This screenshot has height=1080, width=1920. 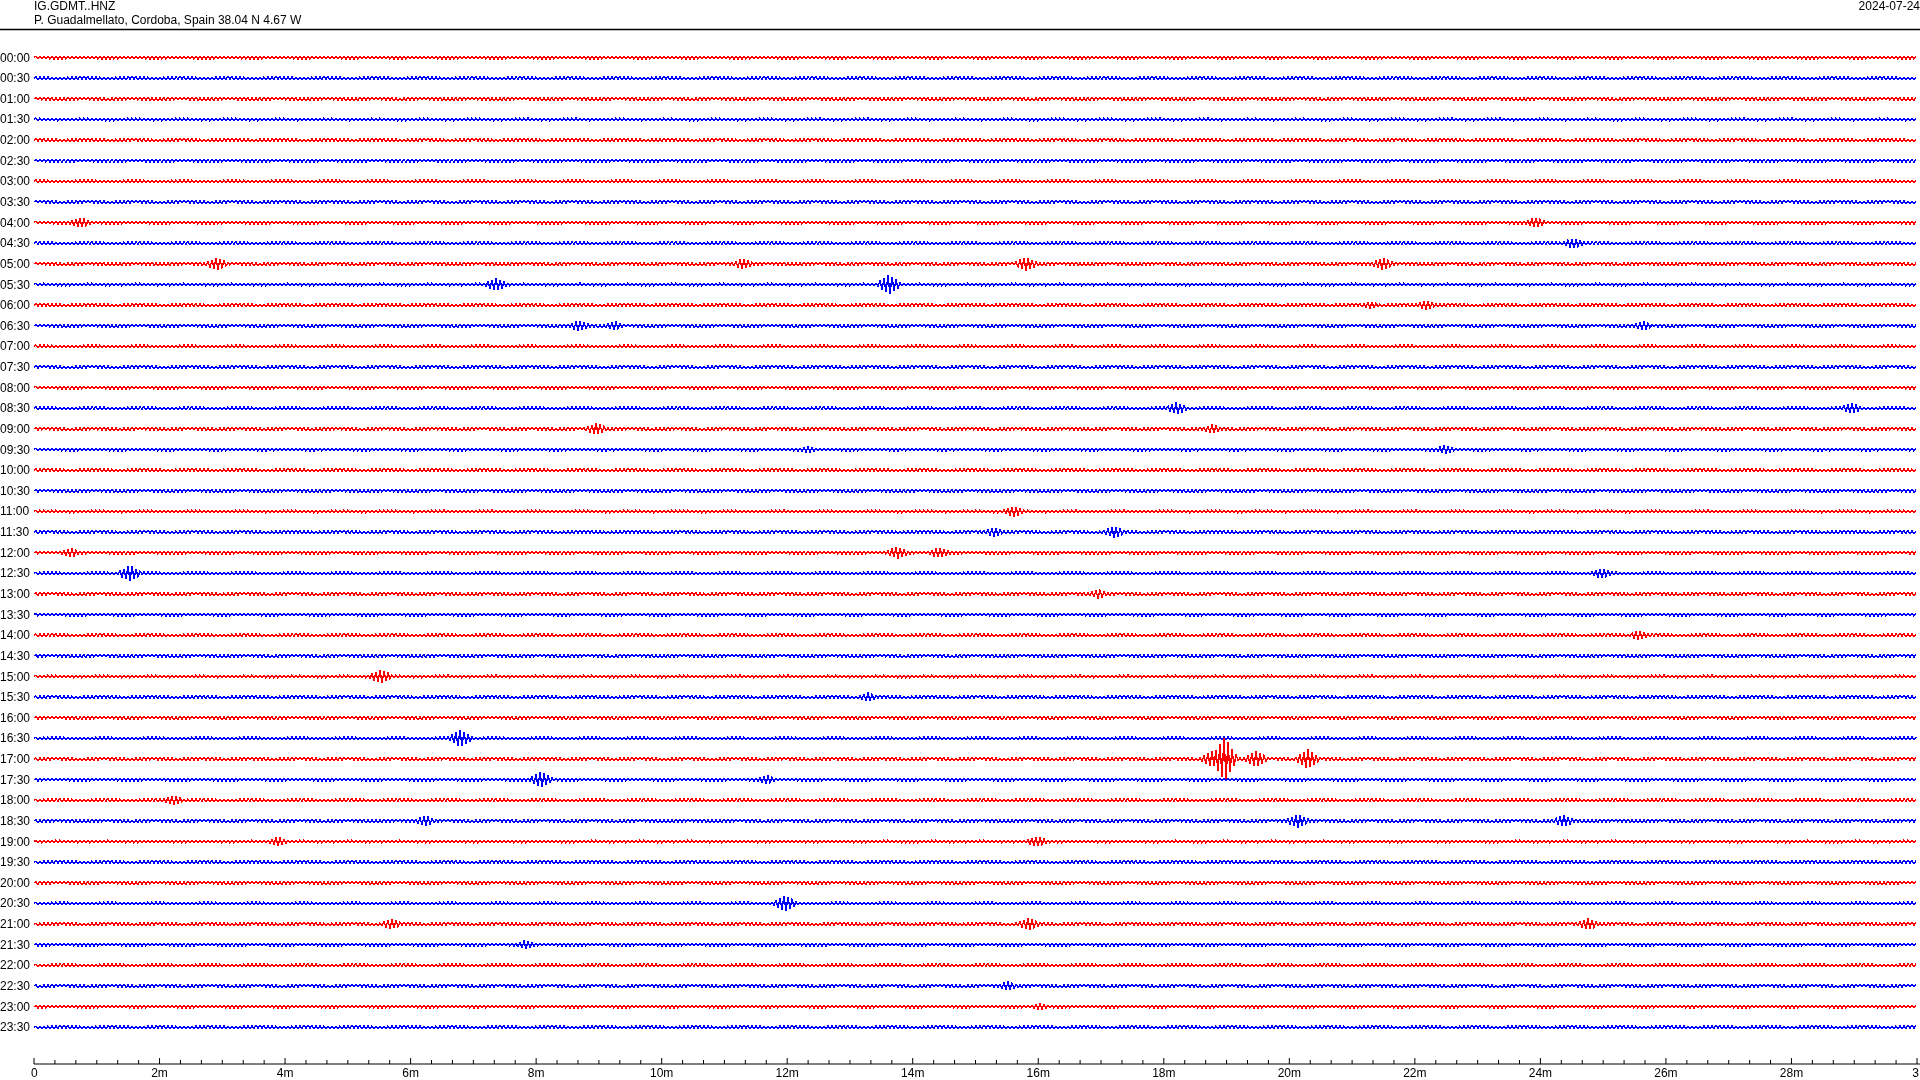 What do you see at coordinates (15, 573) in the screenshot?
I see `row-time-label: 12:30` at bounding box center [15, 573].